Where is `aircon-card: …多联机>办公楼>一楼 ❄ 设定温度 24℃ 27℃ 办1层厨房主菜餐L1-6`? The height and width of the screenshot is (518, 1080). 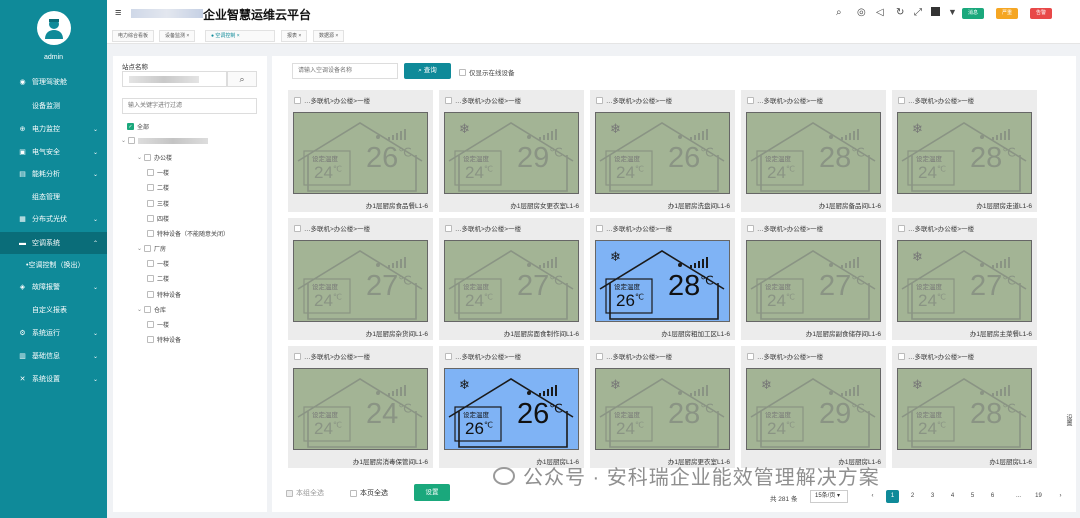 aircon-card: …多联机>办公楼>一楼 ❄ 设定温度 24℃ 27℃ 办1层厨房主菜餐L1-6 is located at coordinates (964, 279).